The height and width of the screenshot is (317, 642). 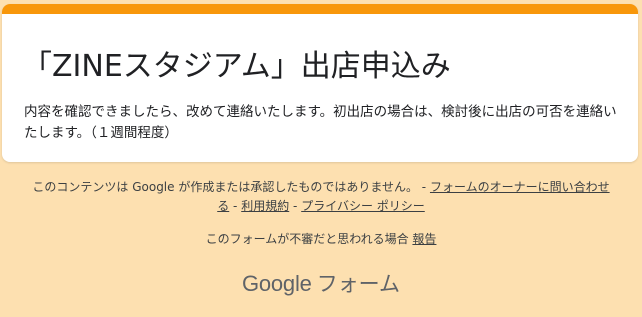 I want to click on google-wordmark: Google, so click(x=276, y=283).